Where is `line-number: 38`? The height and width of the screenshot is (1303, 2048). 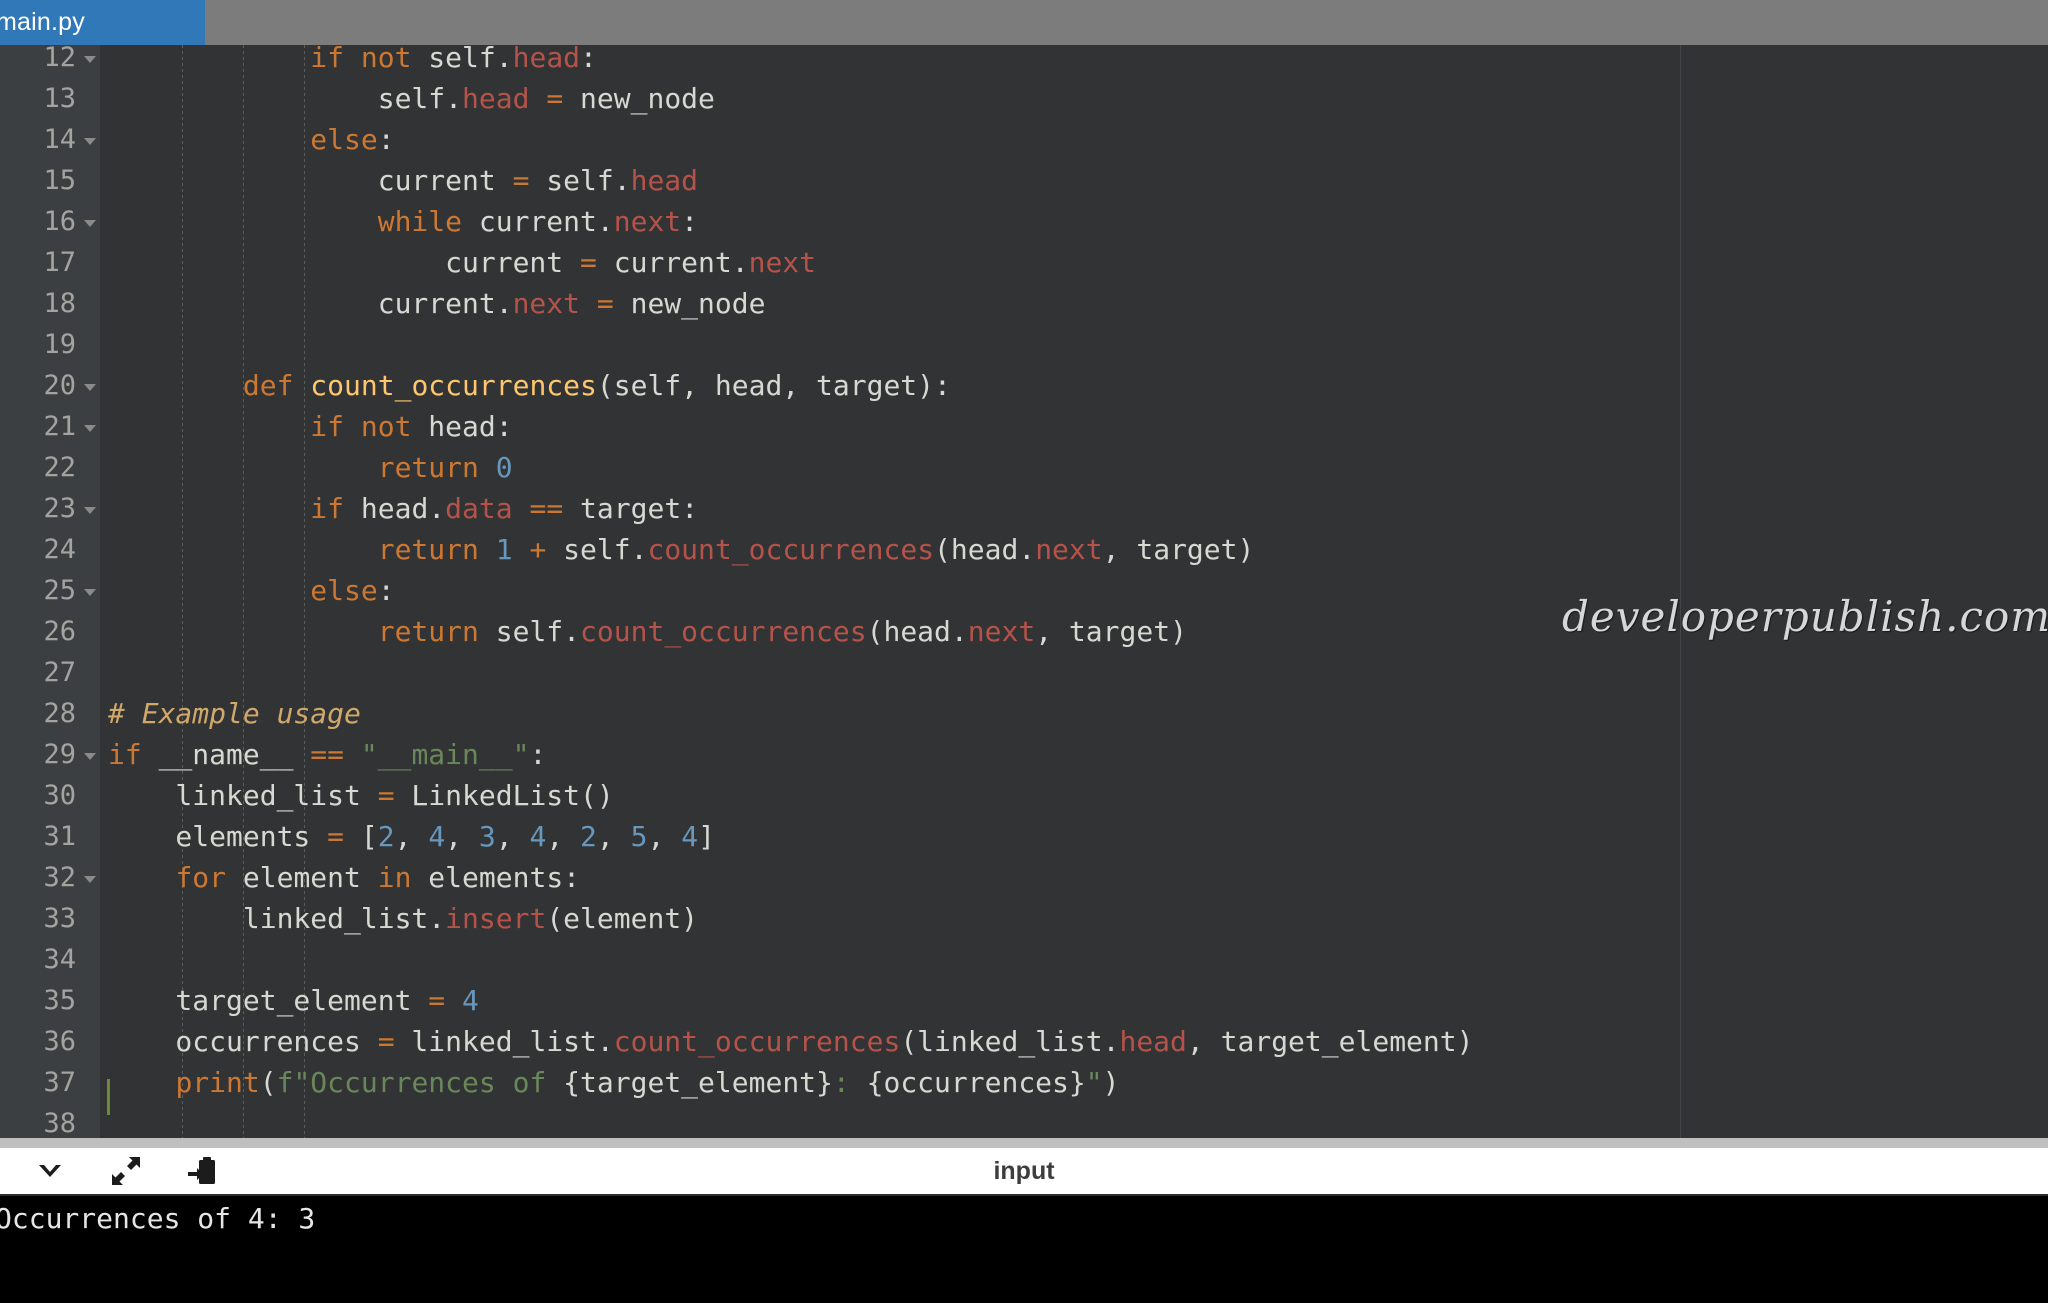 line-number: 38 is located at coordinates (50, 1123).